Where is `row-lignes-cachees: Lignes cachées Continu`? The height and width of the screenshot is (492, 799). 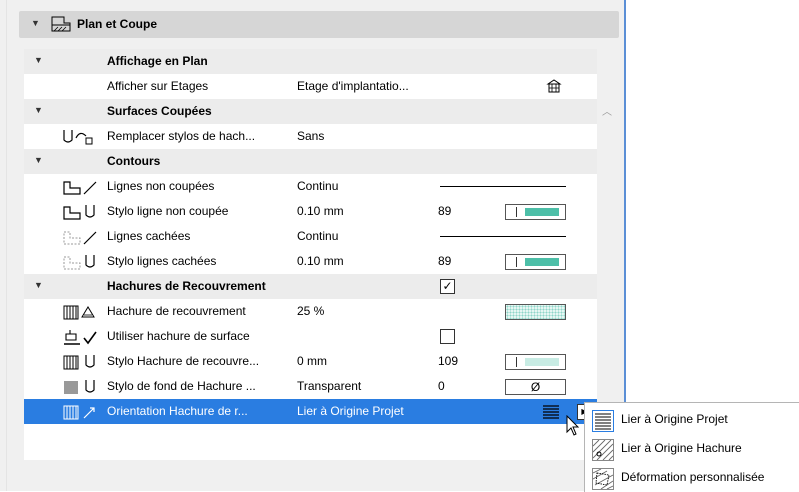 row-lignes-cachees: Lignes cachées Continu is located at coordinates (310, 236).